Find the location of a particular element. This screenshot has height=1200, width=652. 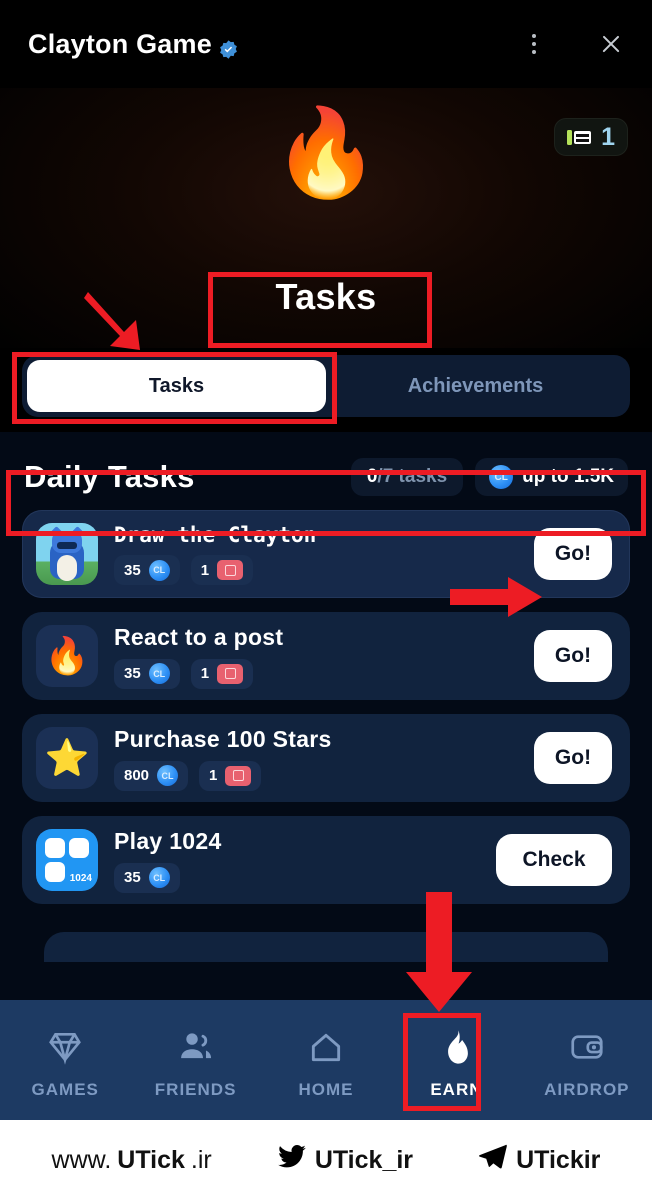

task-info: Play 1024 35 CL is located at coordinates (168, 860).